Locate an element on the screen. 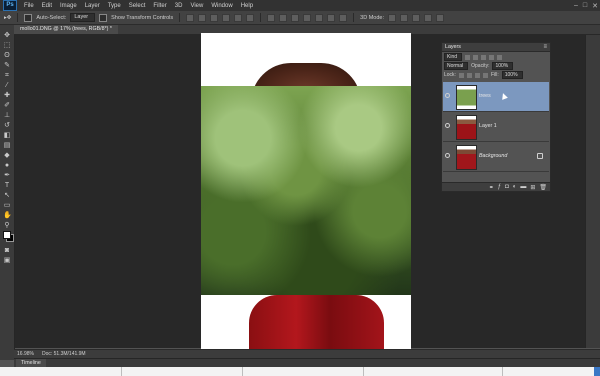  filter-adjustment-icon is located at coordinates (476, 57).